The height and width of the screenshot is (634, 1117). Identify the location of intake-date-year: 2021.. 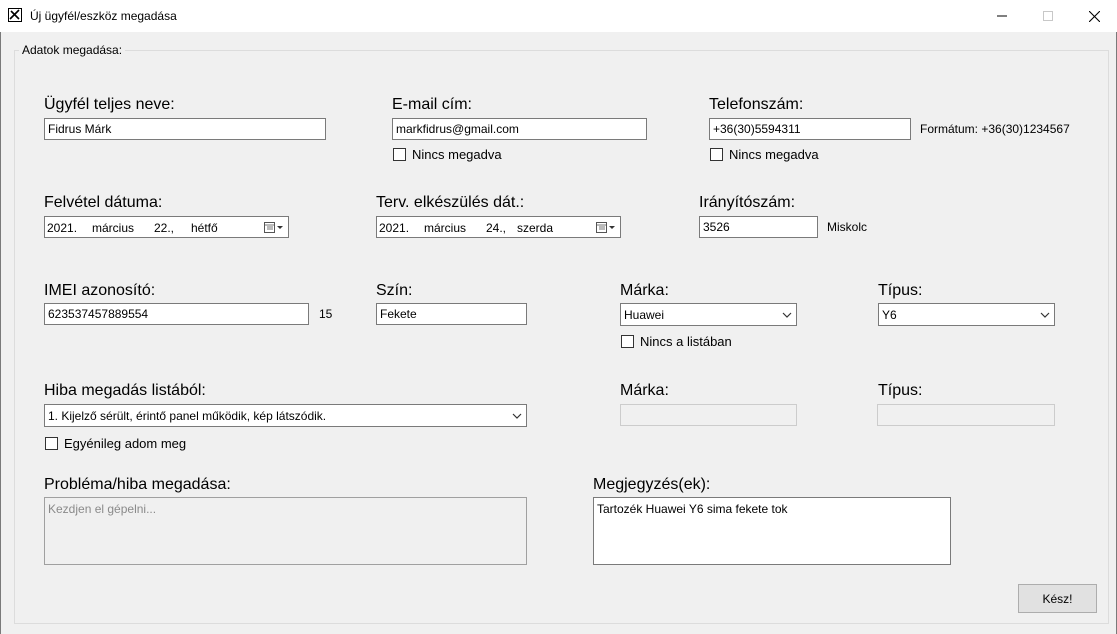
(62, 228).